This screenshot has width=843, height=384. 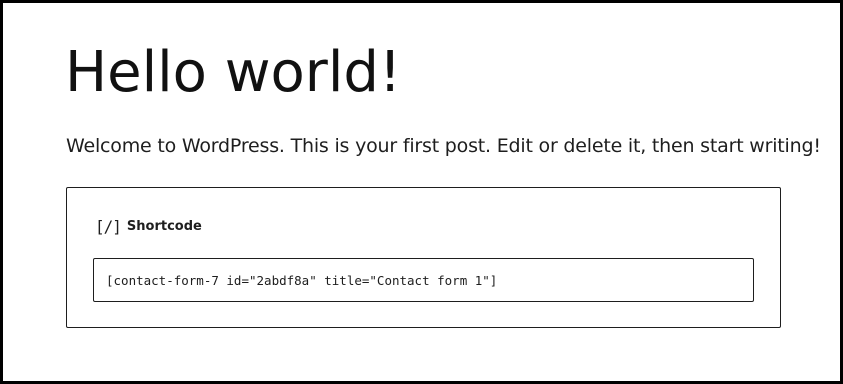 What do you see at coordinates (423, 280) in the screenshot?
I see `shortcode-input` at bounding box center [423, 280].